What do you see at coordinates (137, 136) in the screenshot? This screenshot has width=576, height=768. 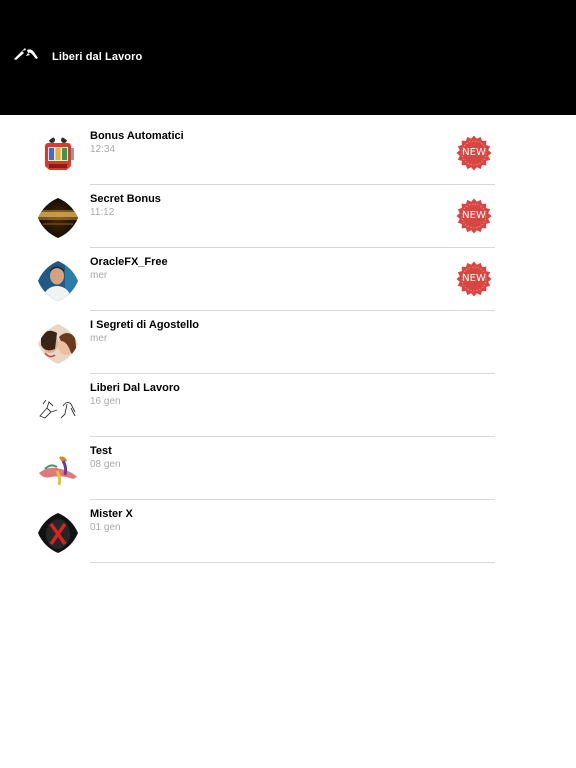 I see `chat-name: Bonus Automatici` at bounding box center [137, 136].